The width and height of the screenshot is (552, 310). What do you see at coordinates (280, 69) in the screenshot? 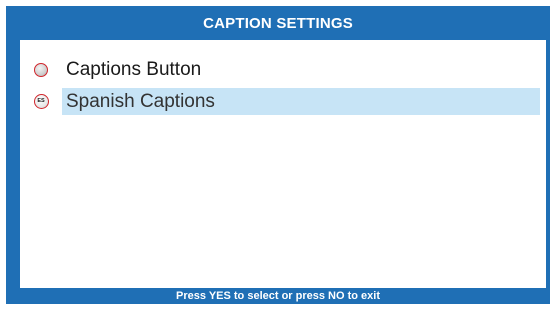
I see `menu-item-captions-button: Captions Button` at bounding box center [280, 69].